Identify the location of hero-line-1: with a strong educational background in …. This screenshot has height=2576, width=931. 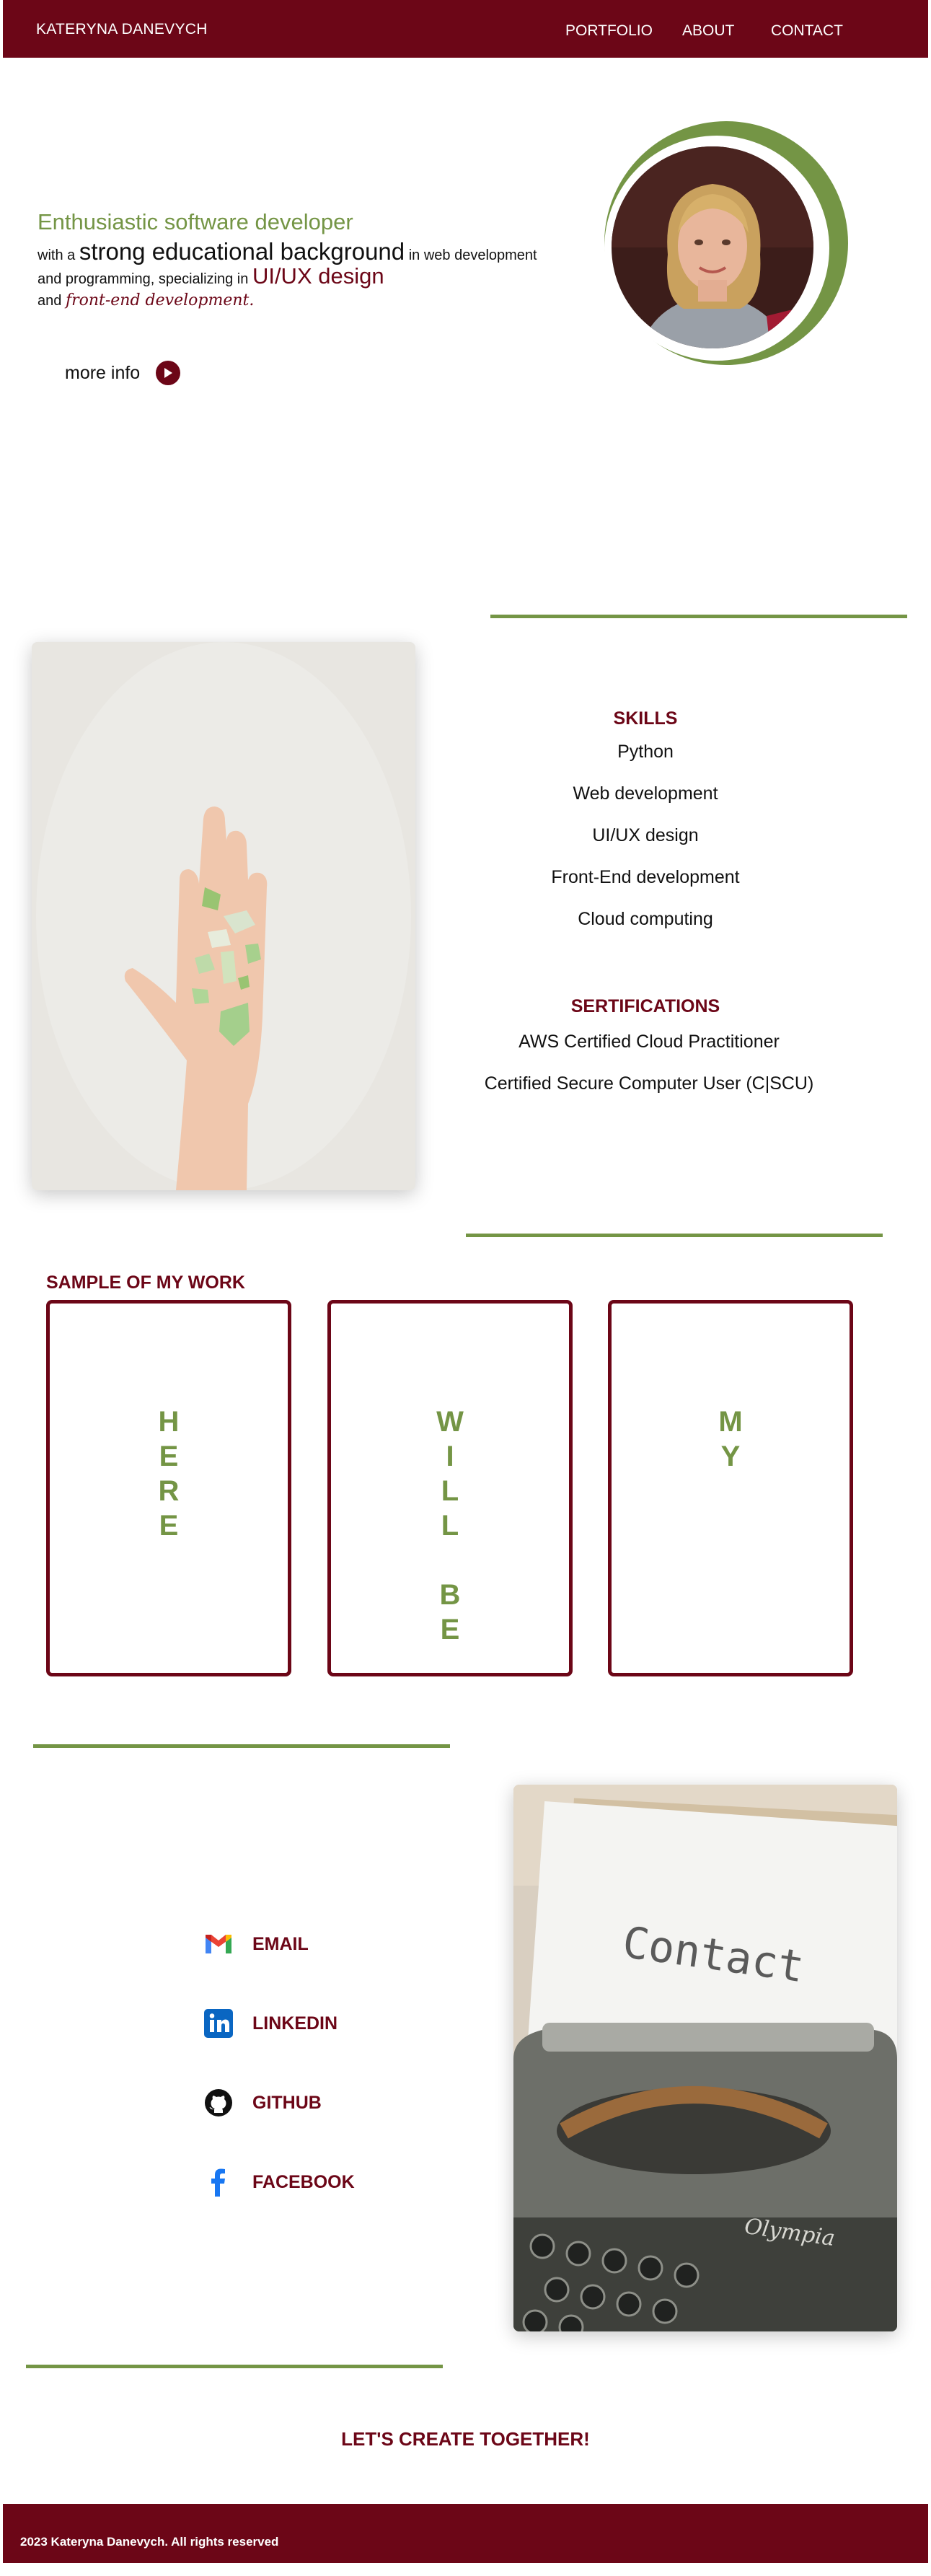
(287, 251).